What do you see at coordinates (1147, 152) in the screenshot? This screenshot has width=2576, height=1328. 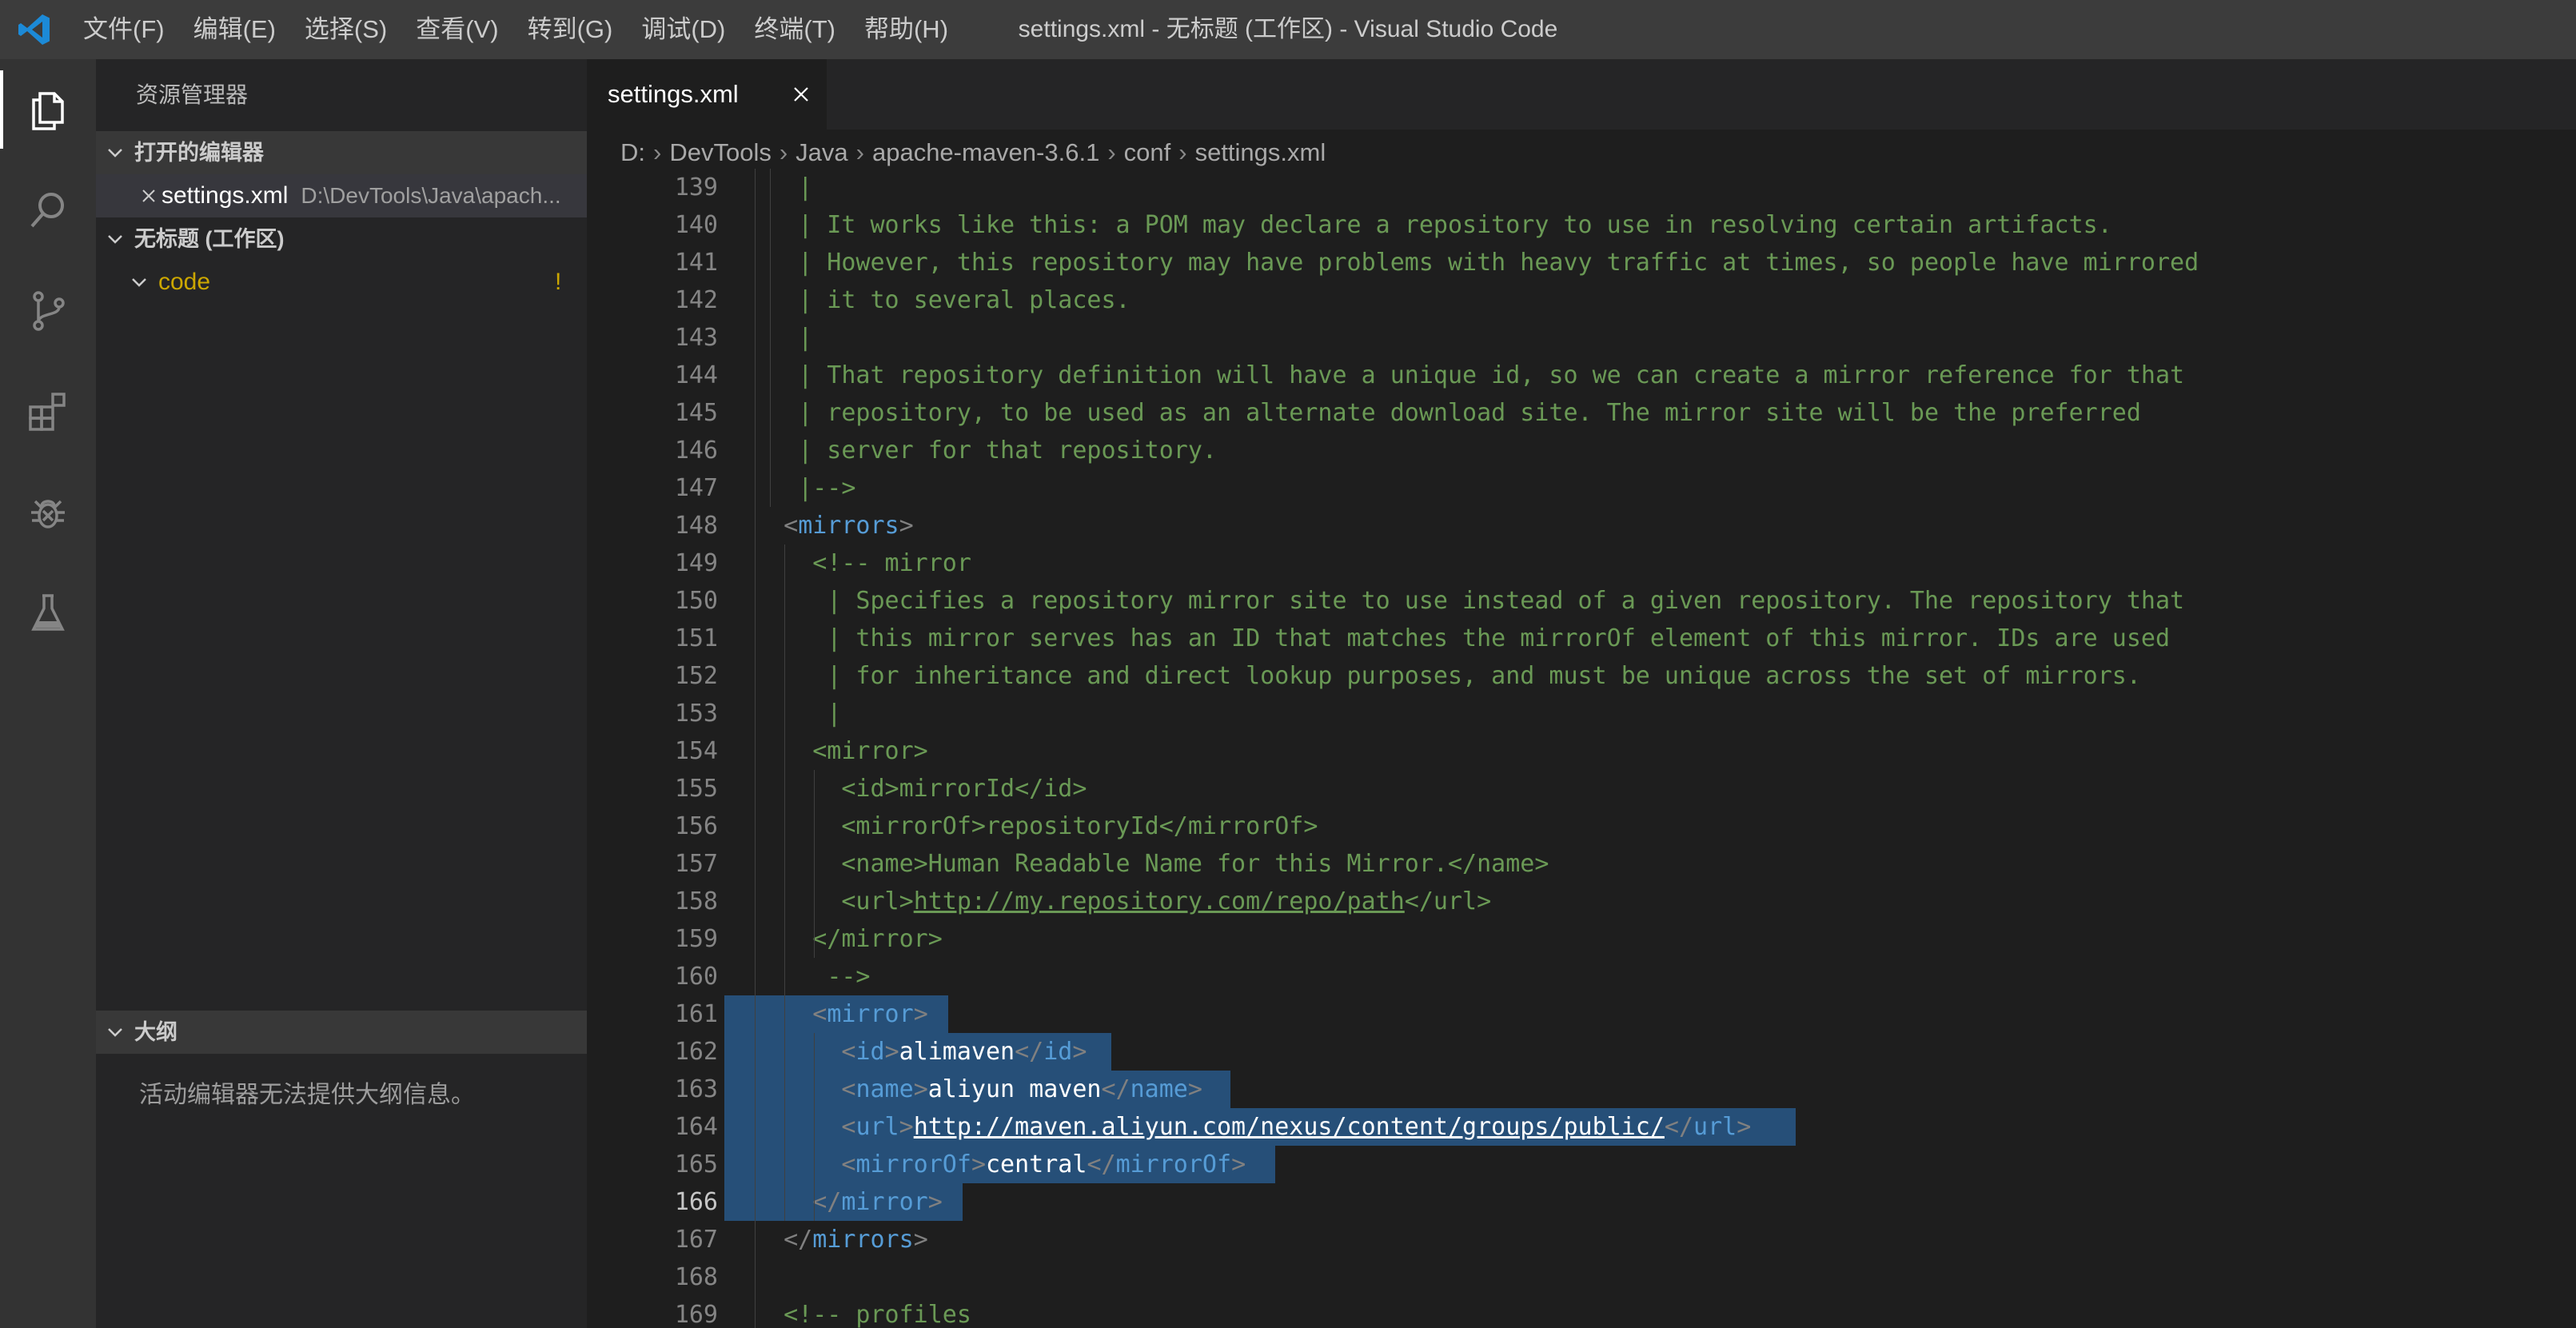 I see `breadcrumb-item: conf` at bounding box center [1147, 152].